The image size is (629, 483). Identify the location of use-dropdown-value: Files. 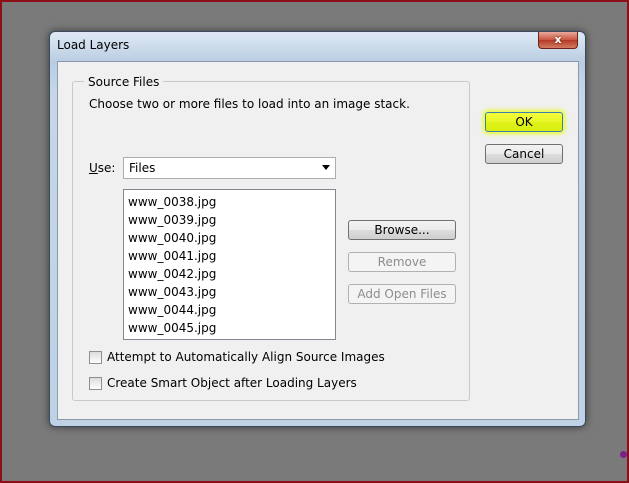
(142, 168).